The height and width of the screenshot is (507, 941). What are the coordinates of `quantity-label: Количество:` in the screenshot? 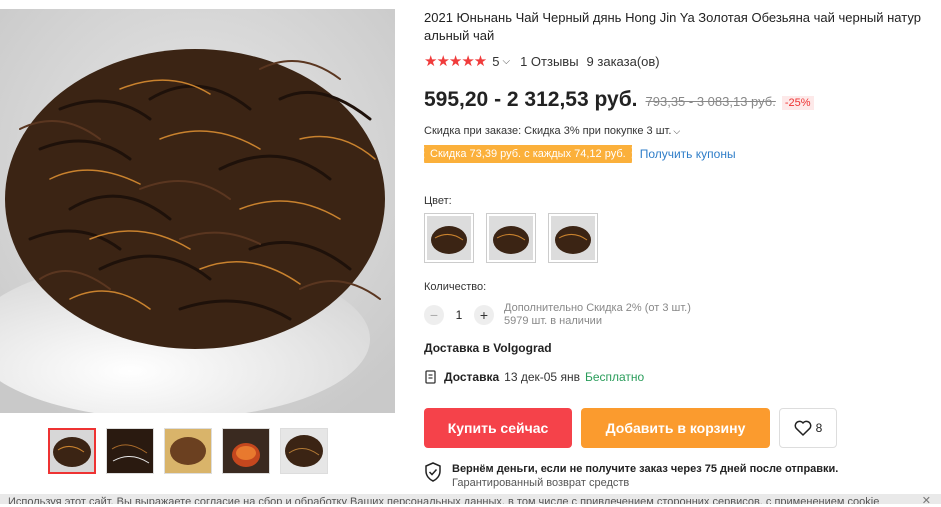 It's located at (455, 287).